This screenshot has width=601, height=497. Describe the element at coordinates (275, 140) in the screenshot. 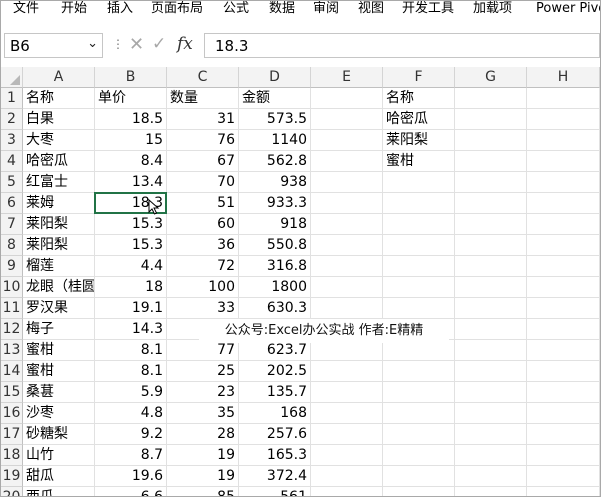

I see `value-cell: 1140` at that location.